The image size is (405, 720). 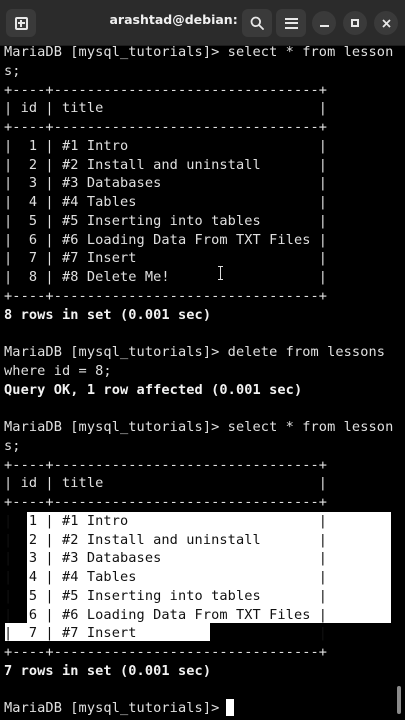 I want to click on scrollbar, so click(x=399, y=700).